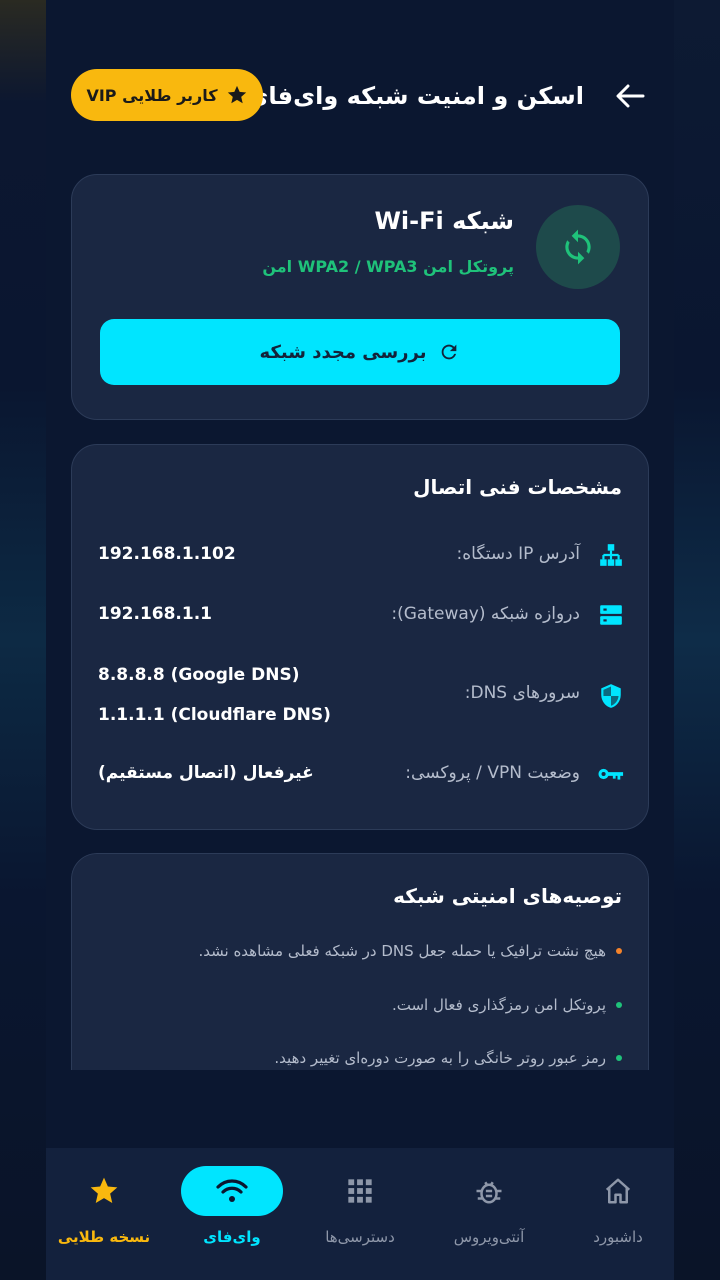  Describe the element at coordinates (498, 1005) in the screenshot. I see `tip-text: پروتکل امن رمزگذاری فعال است.` at that location.